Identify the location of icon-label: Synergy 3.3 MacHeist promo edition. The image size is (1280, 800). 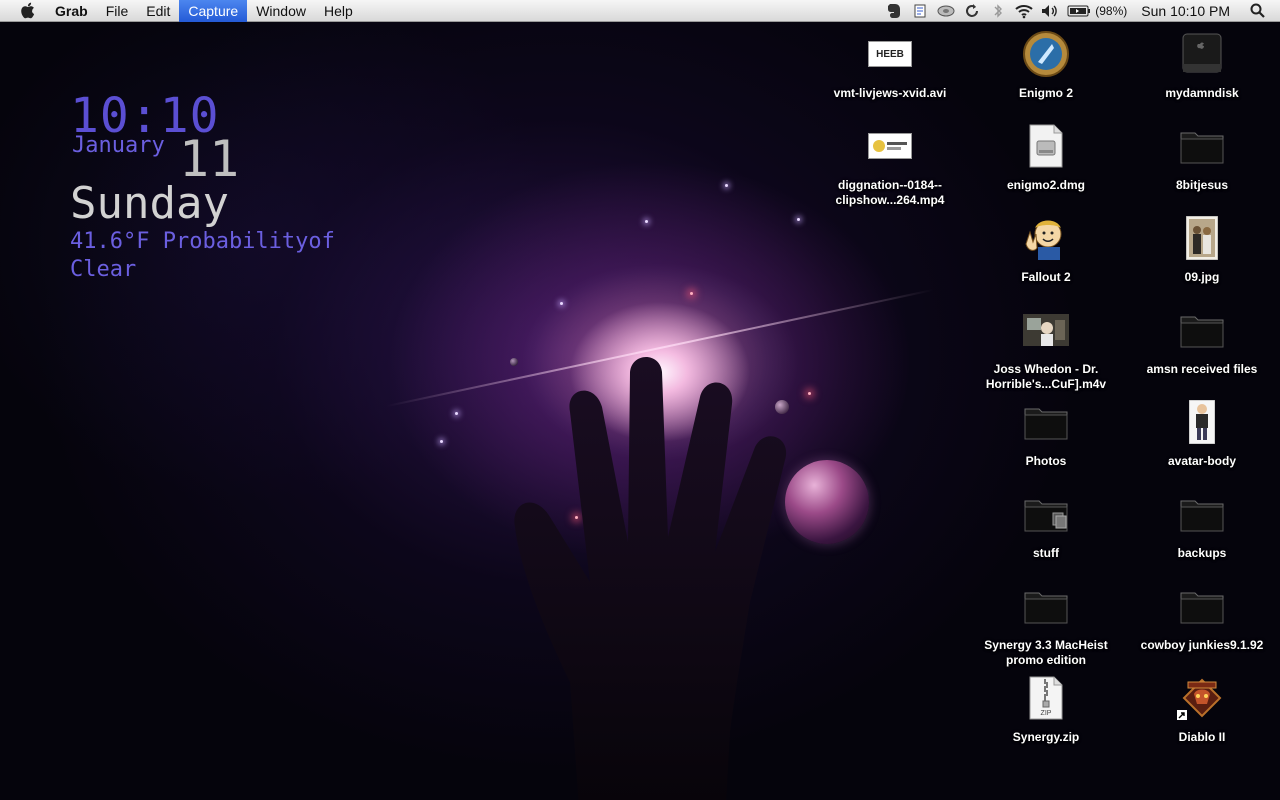
(1046, 653).